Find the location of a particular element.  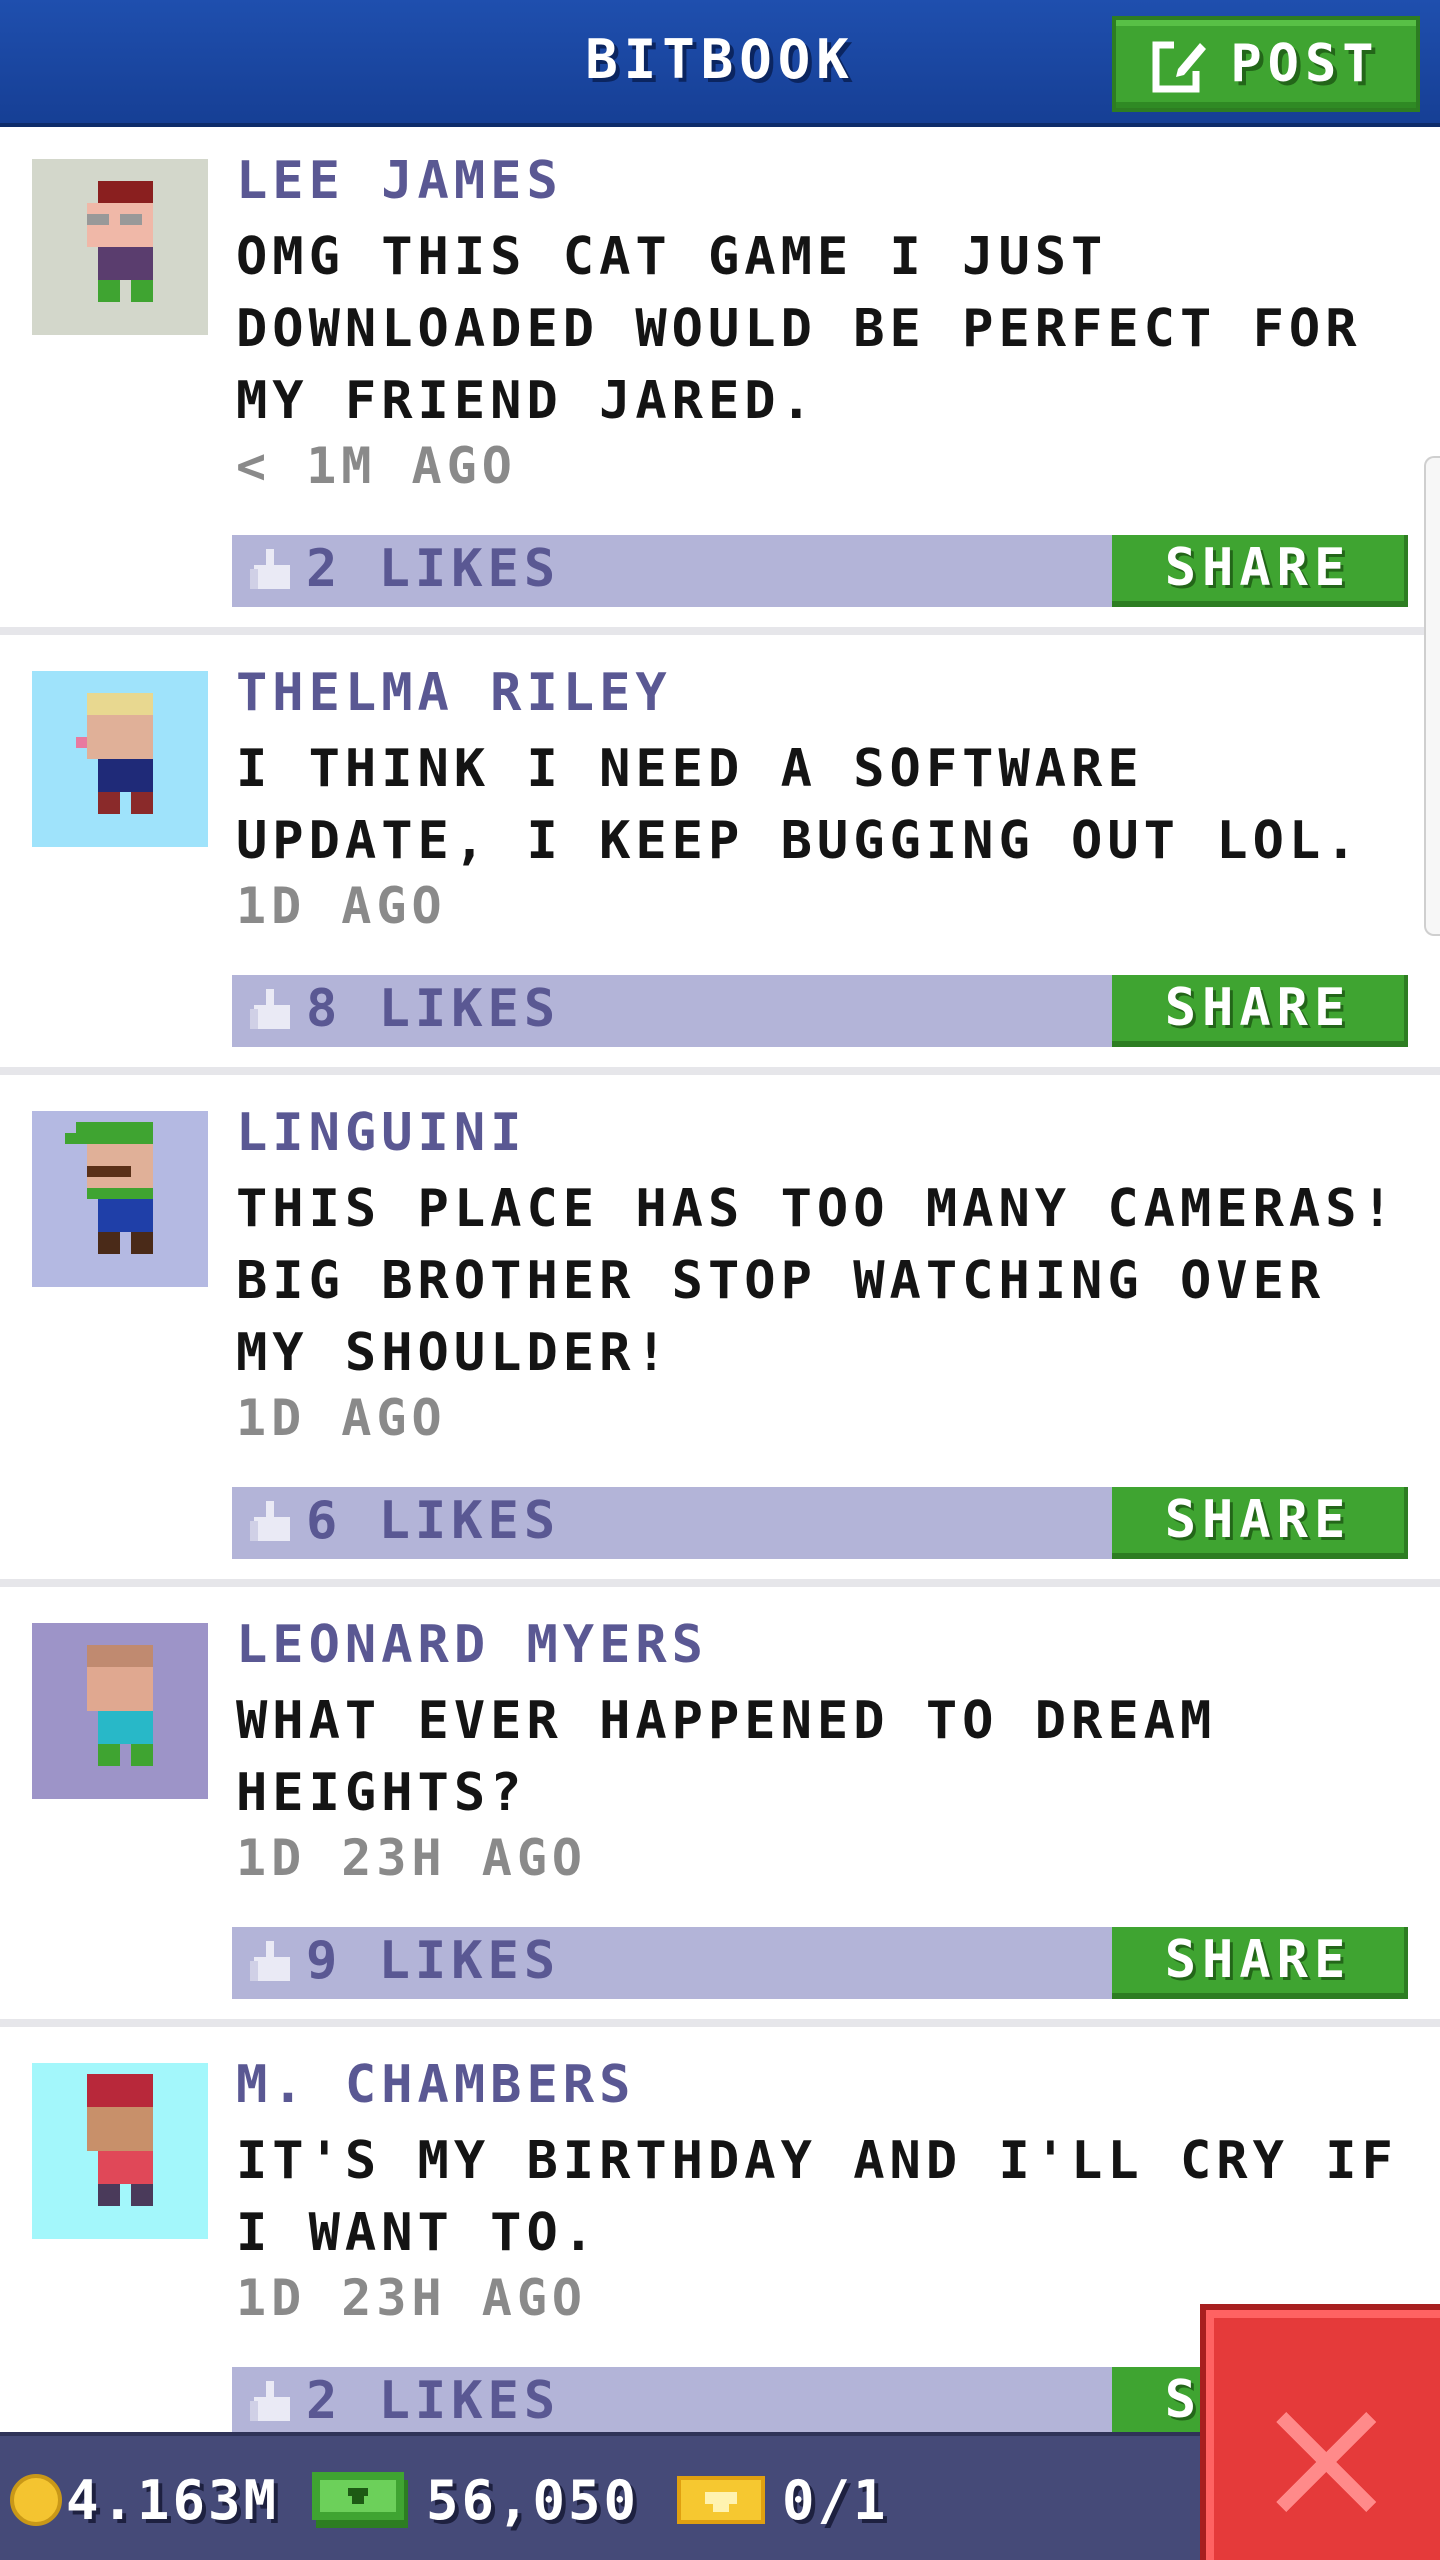

coins-stat: 4.163M is located at coordinates (144, 2498).